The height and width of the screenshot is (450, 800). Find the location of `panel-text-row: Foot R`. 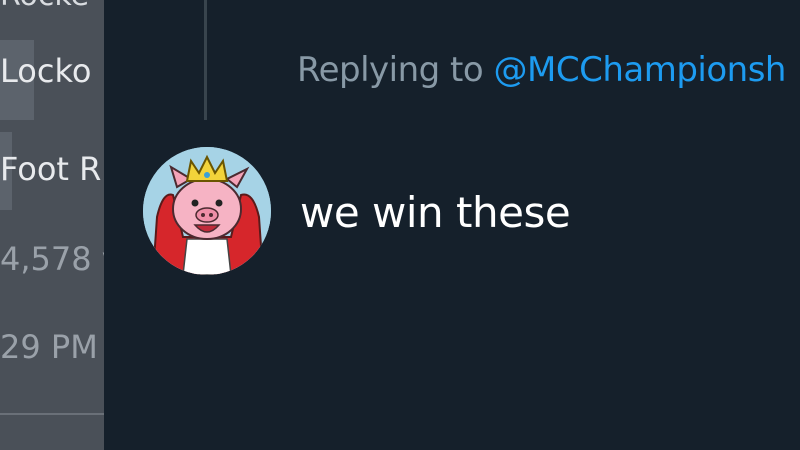

panel-text-row: Foot R is located at coordinates (50, 169).